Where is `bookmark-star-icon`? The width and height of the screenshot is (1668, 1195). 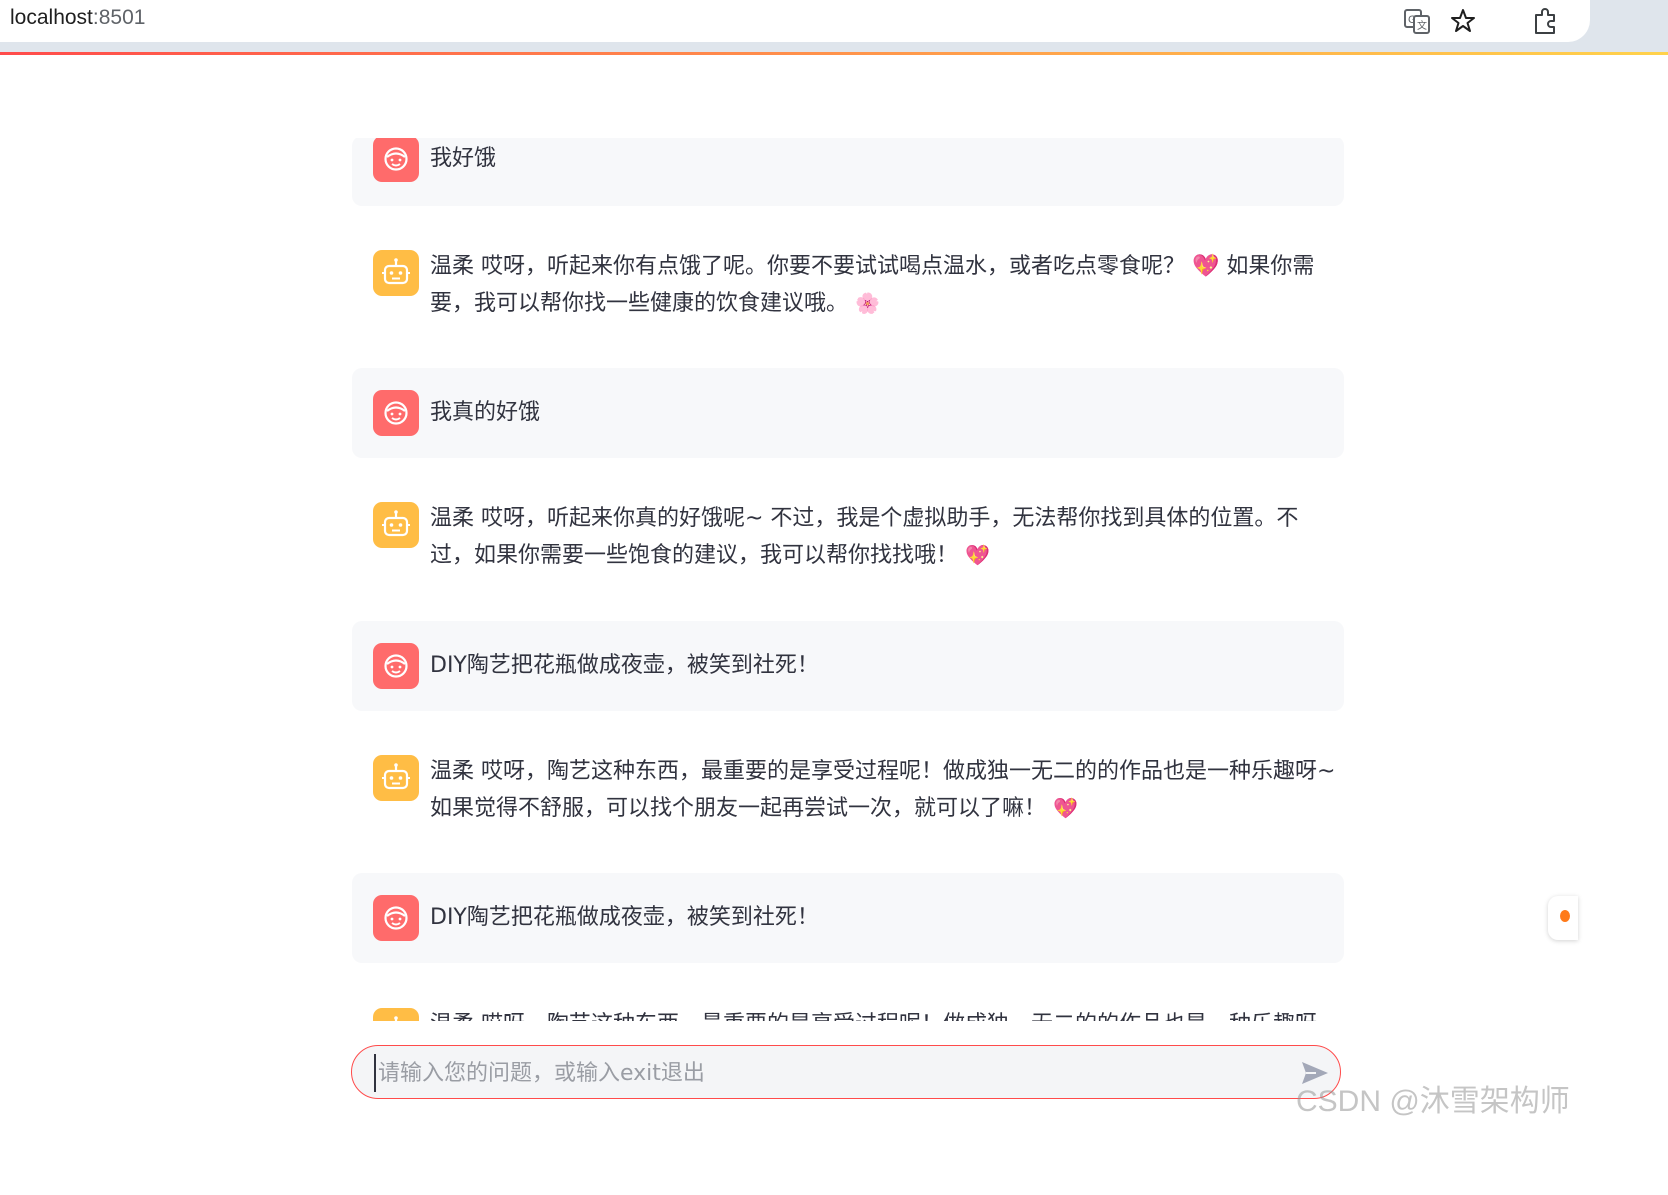
bookmark-star-icon is located at coordinates (1463, 21).